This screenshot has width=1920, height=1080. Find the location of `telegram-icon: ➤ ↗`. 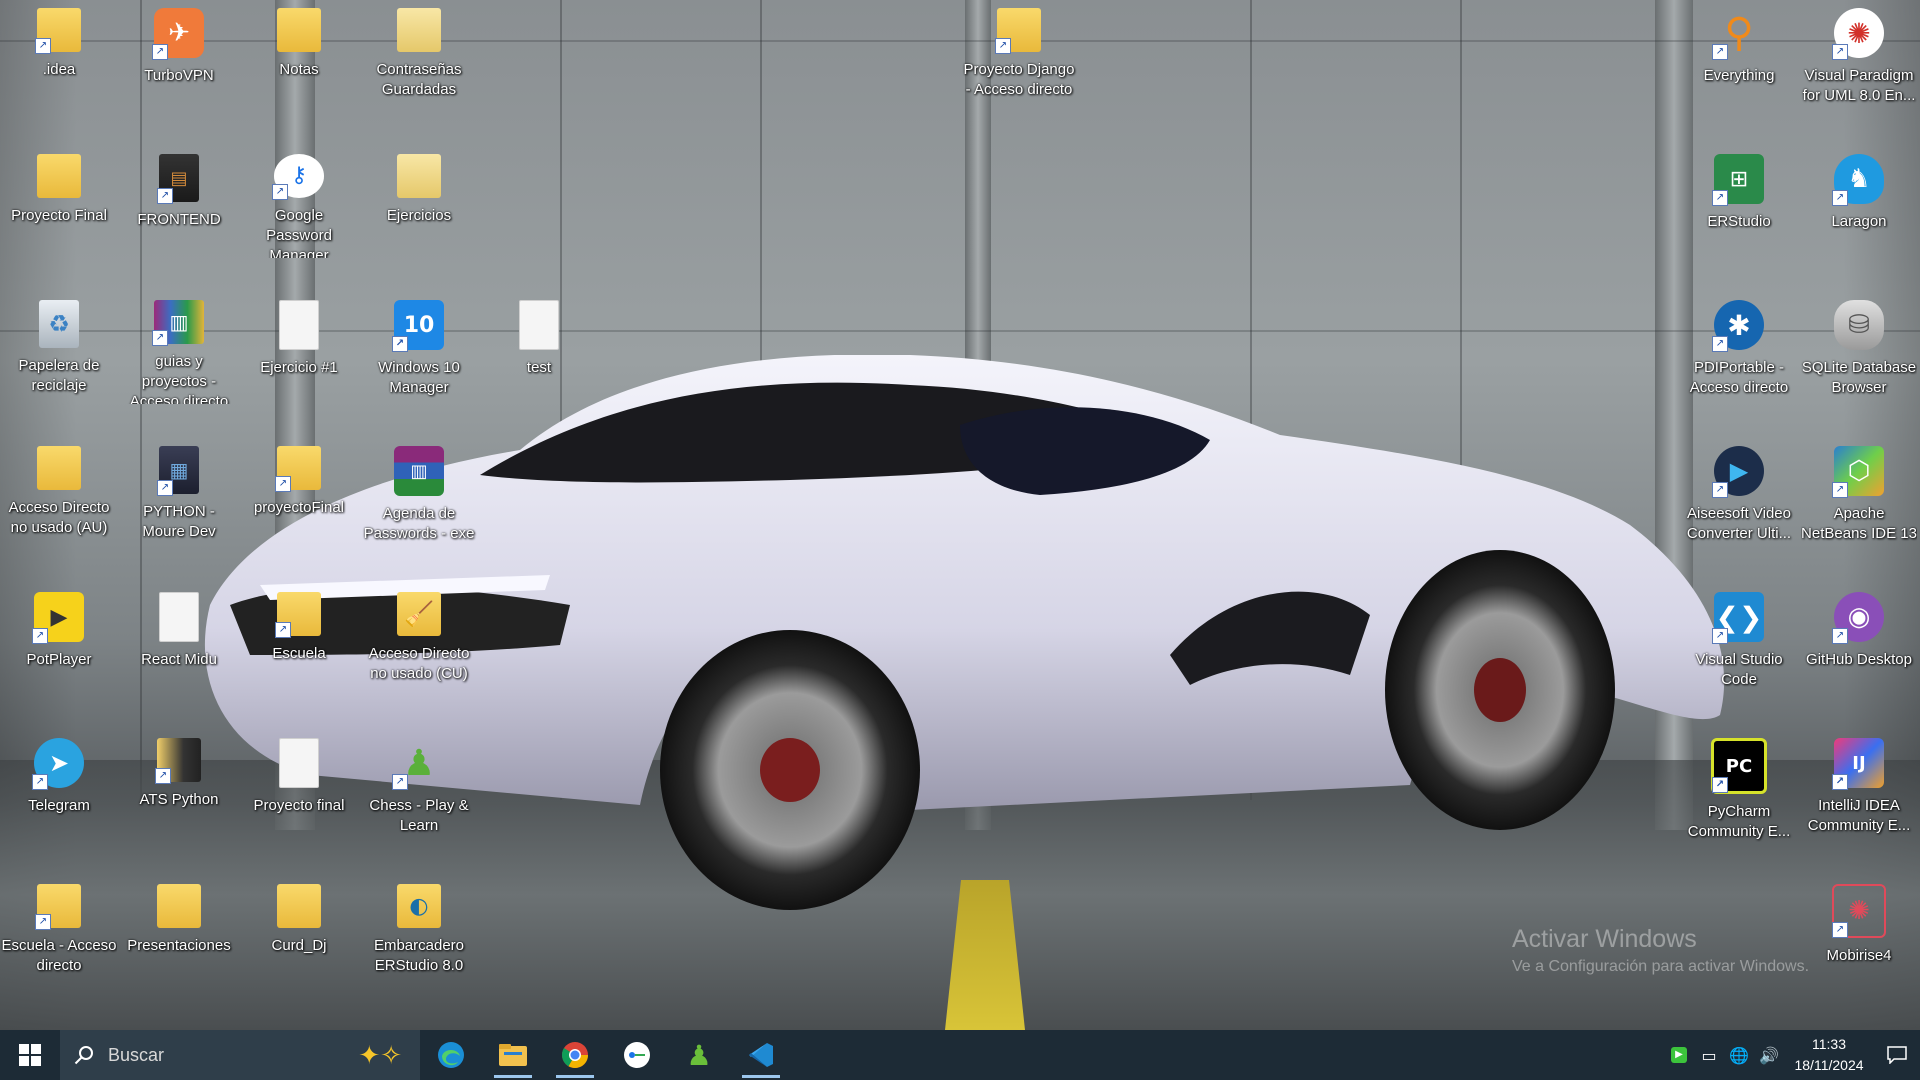

telegram-icon: ➤ ↗ is located at coordinates (58, 764).